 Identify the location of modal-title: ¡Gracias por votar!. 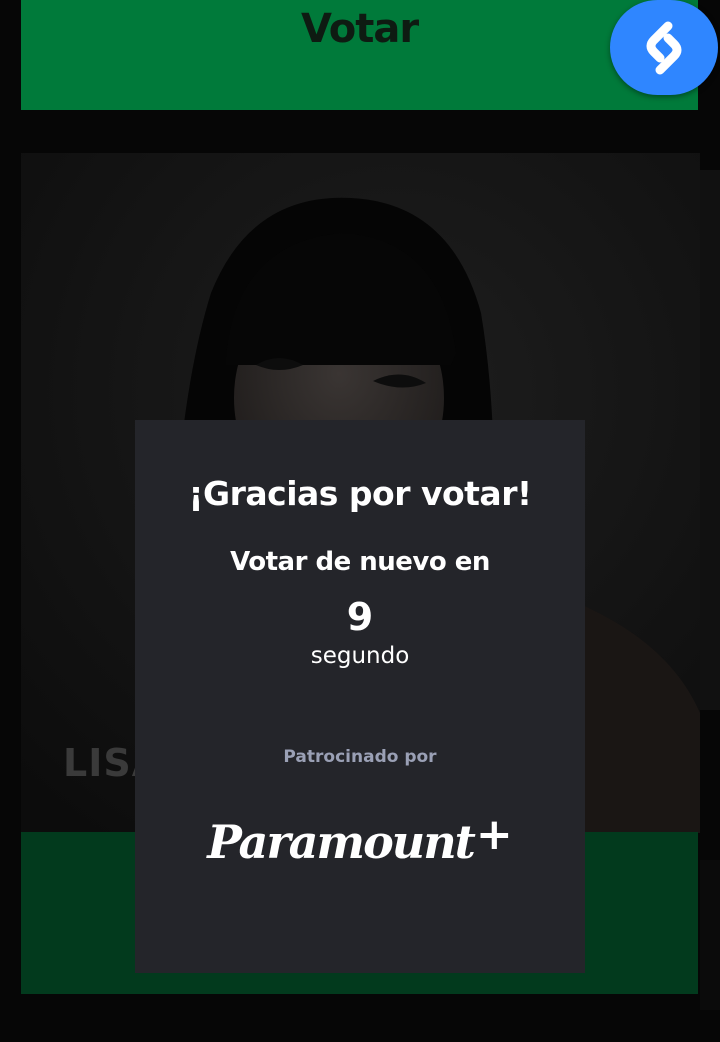
(360, 493).